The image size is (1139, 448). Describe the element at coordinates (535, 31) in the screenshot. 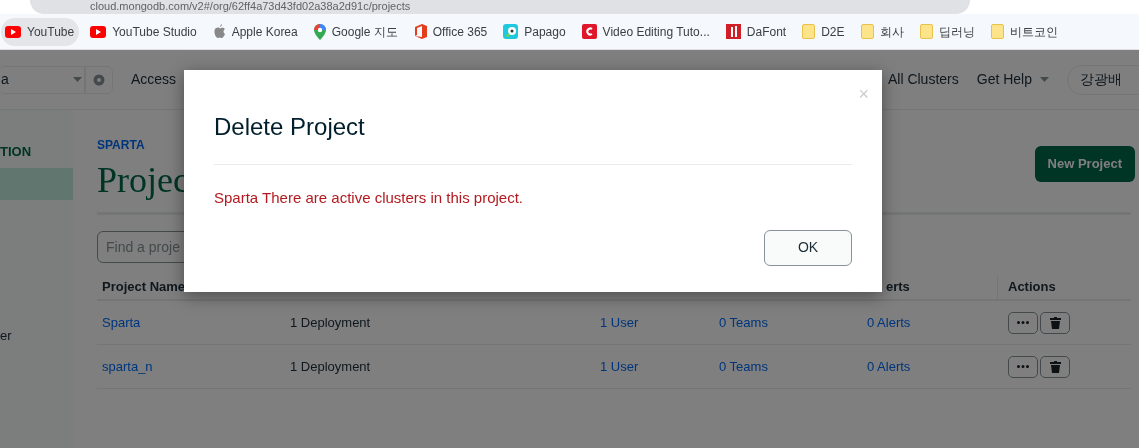

I see `bookmark: Papago` at that location.